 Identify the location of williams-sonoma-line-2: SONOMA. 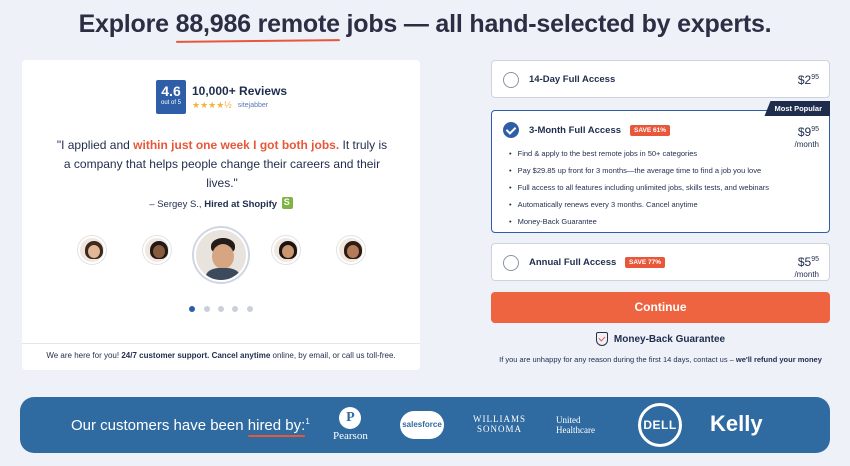
(499, 429).